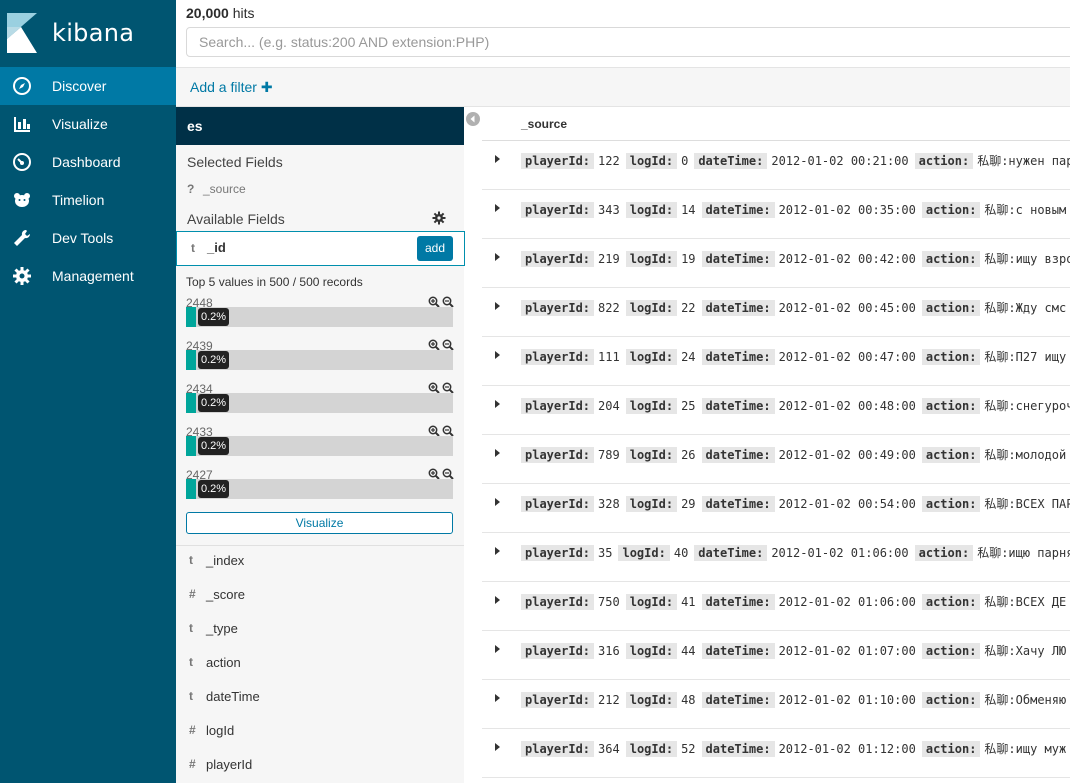 Image resolution: width=1070 pixels, height=783 pixels. I want to click on field-item-action: t action, so click(320, 663).